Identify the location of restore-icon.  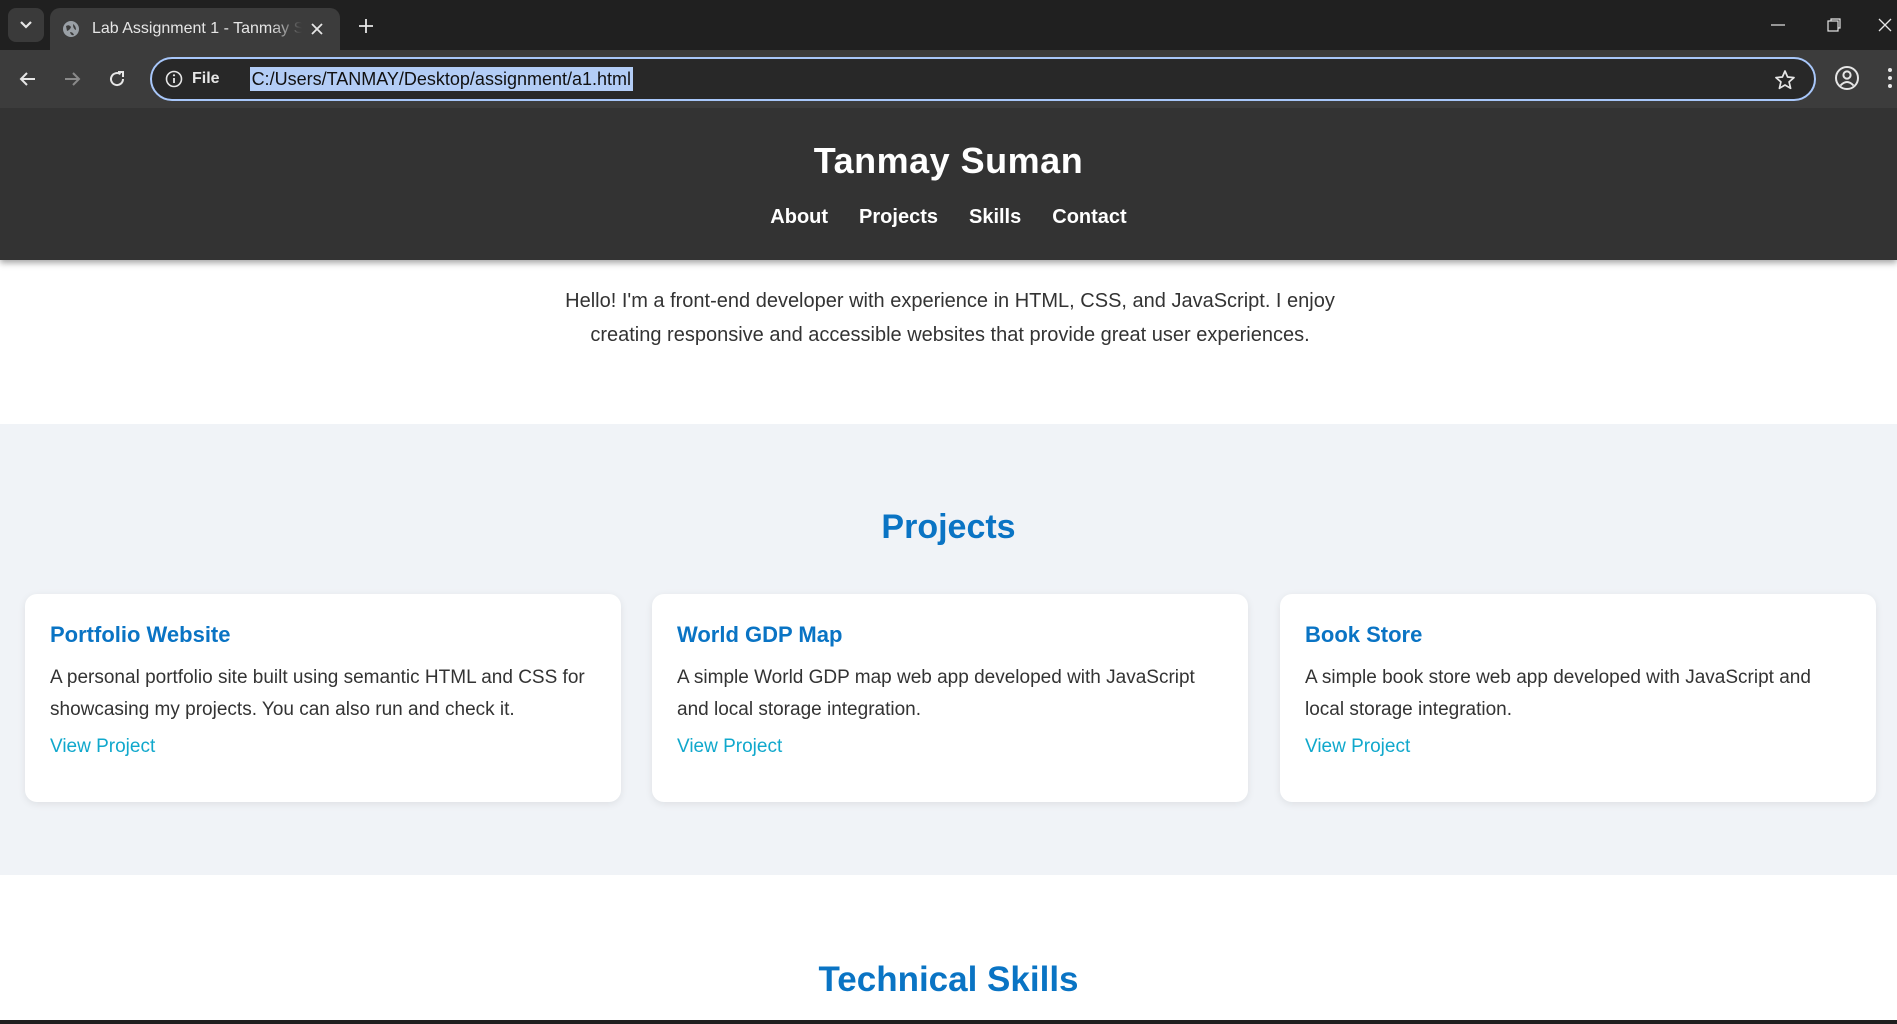
(1834, 25).